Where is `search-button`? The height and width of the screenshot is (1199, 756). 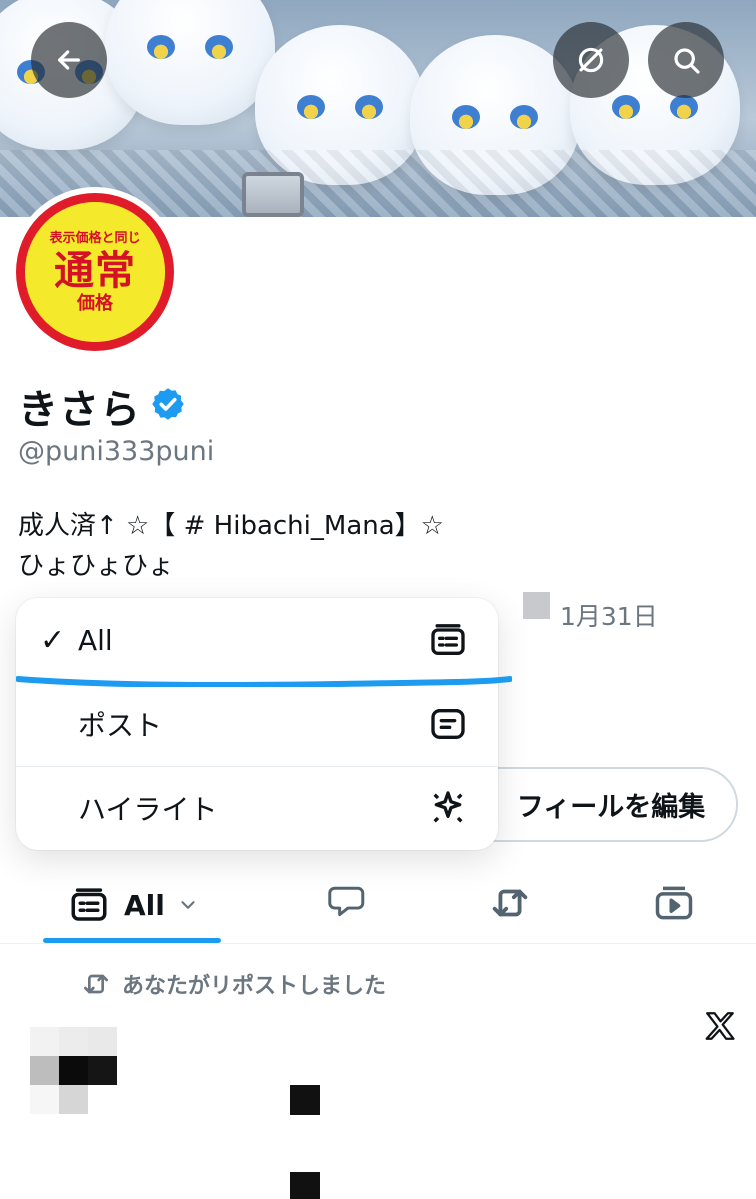
search-button is located at coordinates (686, 60).